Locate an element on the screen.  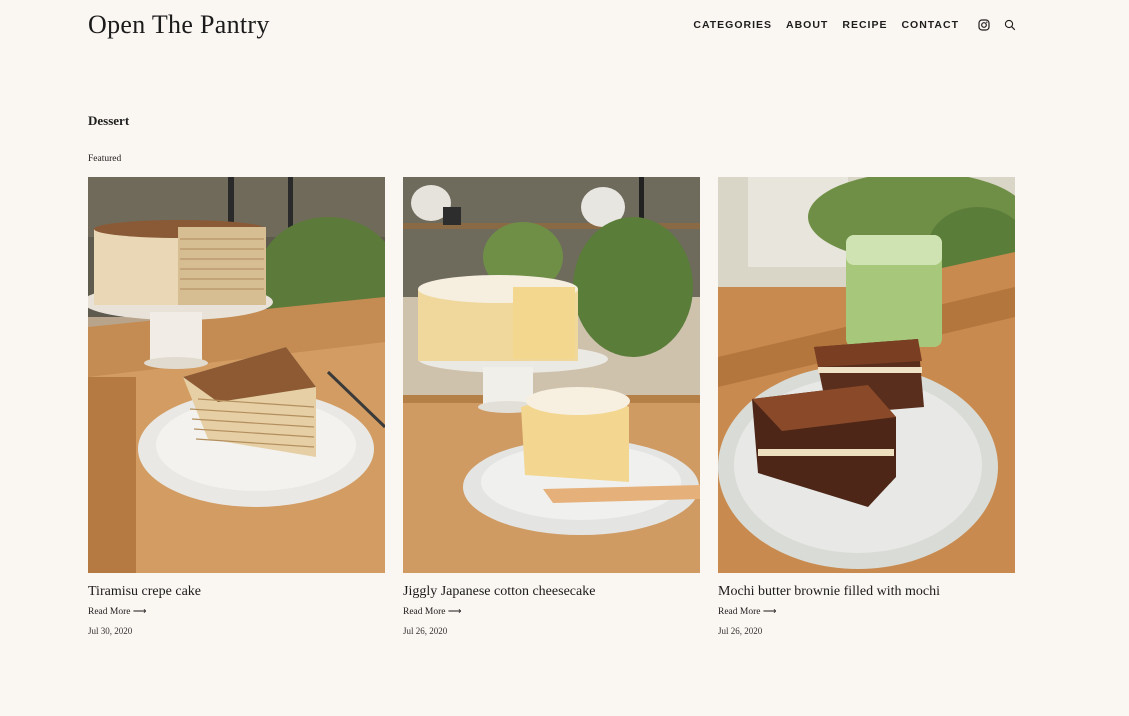
post-image-cotton-cheesecake is located at coordinates (551, 375).